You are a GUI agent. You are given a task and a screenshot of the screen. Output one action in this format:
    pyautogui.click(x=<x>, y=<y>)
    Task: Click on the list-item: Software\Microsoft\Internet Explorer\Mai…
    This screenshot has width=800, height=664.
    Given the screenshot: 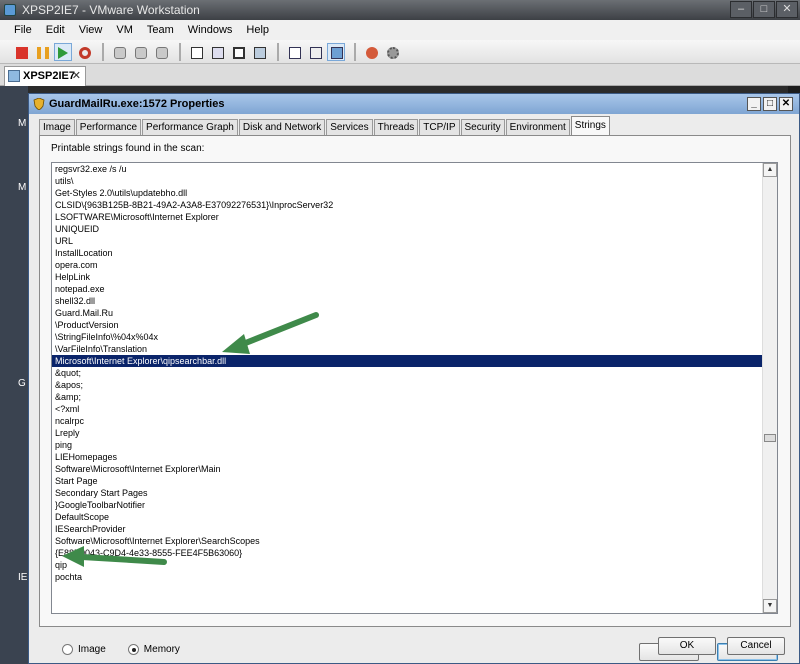 What is the action you would take?
    pyautogui.click(x=407, y=469)
    